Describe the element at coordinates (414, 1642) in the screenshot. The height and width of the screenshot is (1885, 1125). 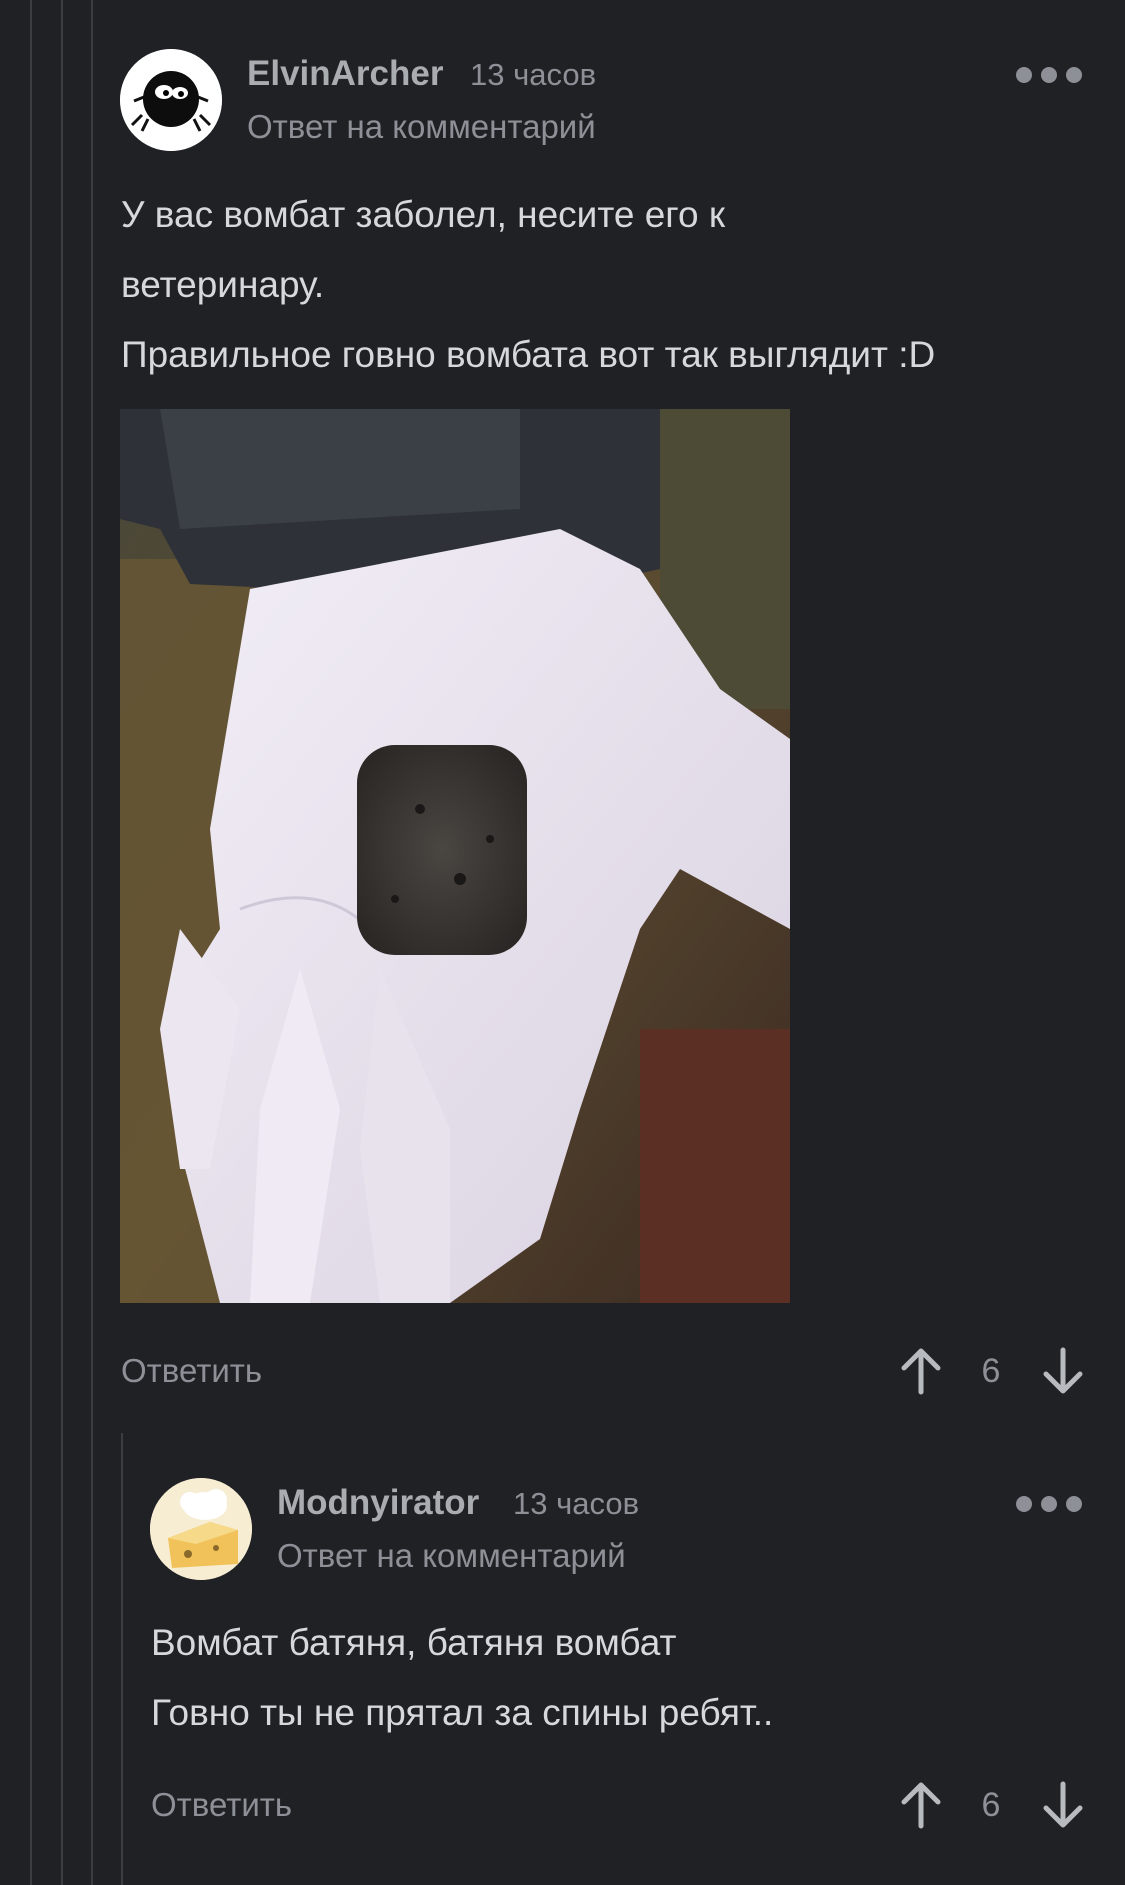
I see `comment-line: Вомбат батяня, батяня вомбат` at that location.